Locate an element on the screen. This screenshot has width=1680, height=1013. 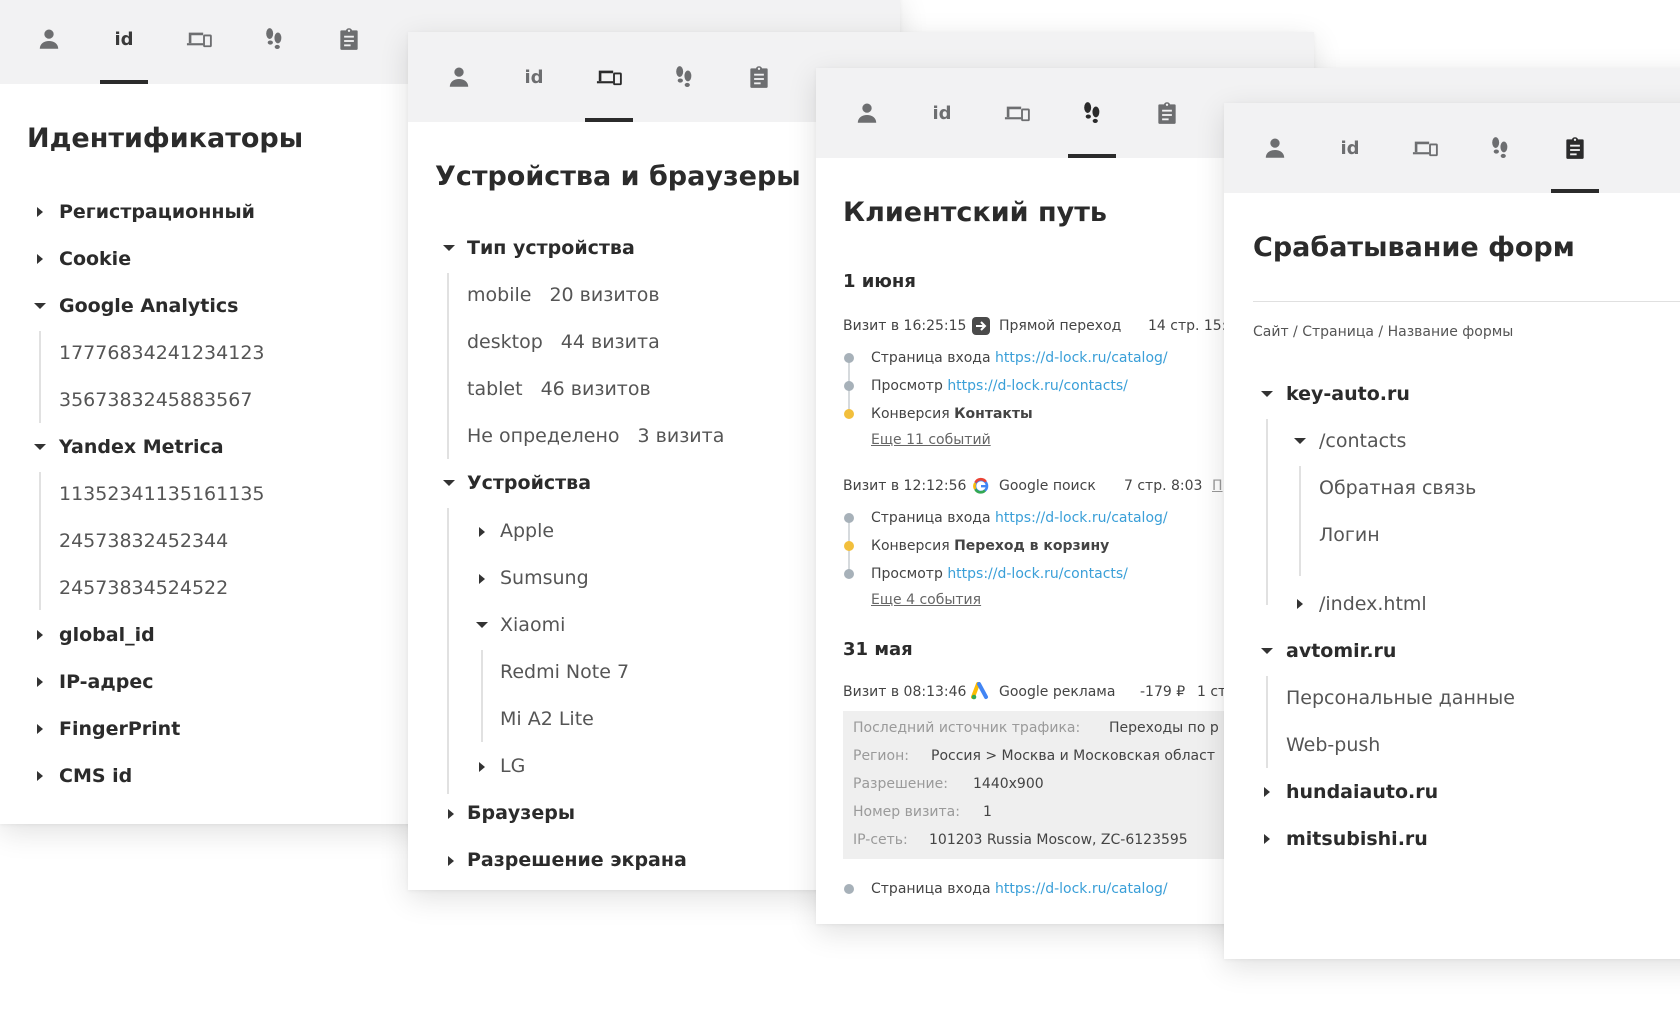
tree-item-device-type: Тип устройства is located at coordinates (551, 248).